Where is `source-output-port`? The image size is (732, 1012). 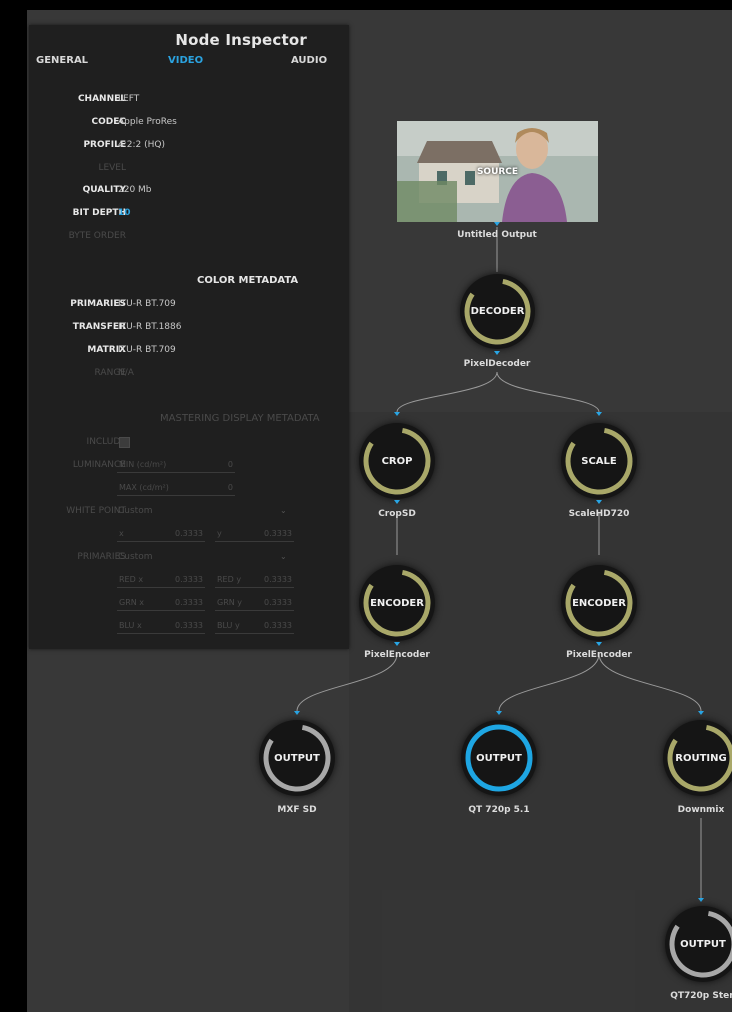
source-output-port is located at coordinates (497, 224).